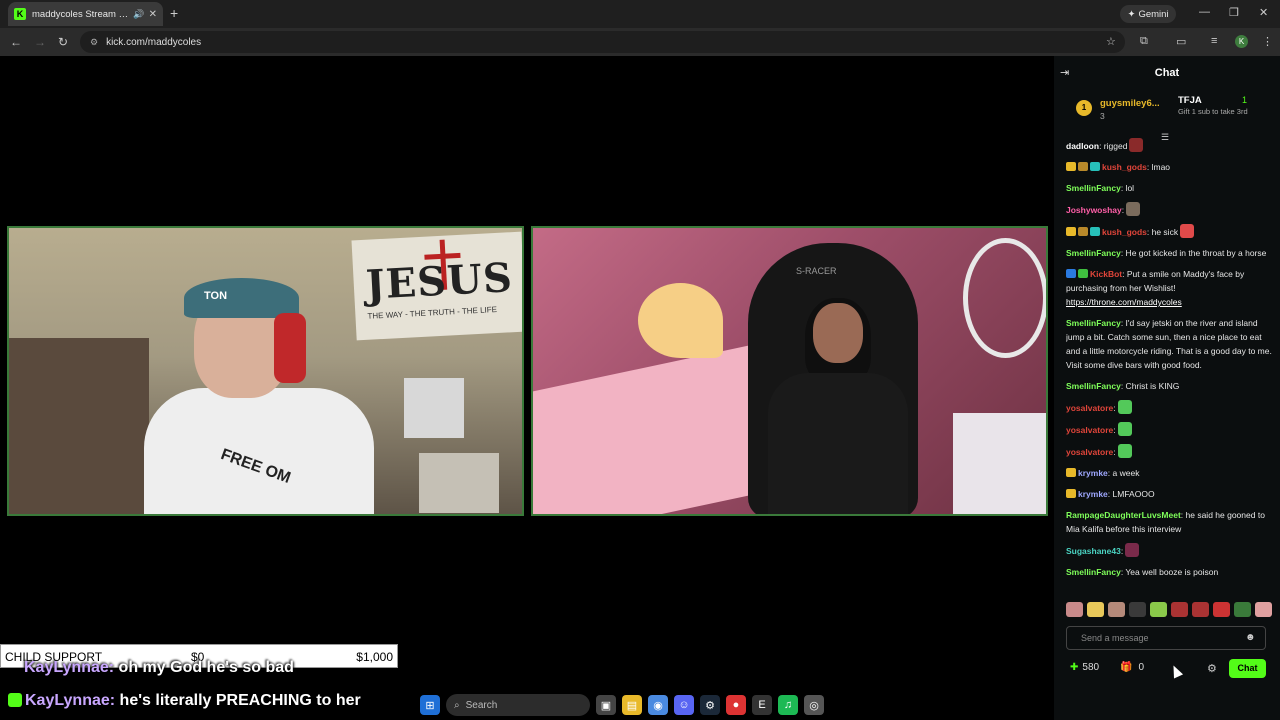 This screenshot has width=1280, height=720. I want to click on reload-icon: ↻, so click(63, 42).